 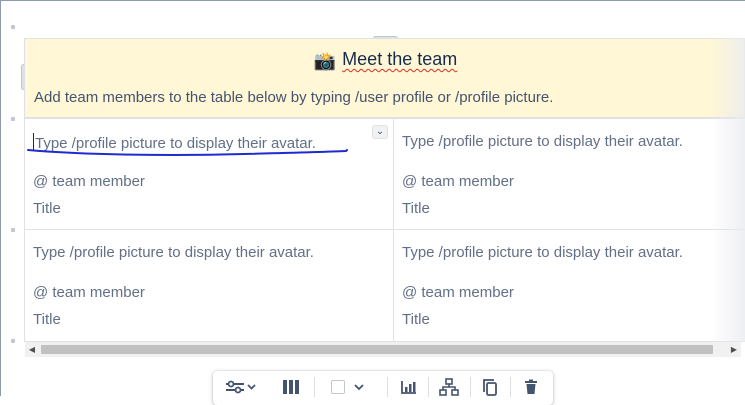 I want to click on horizontal-scrollbar: ◀ ▶, so click(x=383, y=349).